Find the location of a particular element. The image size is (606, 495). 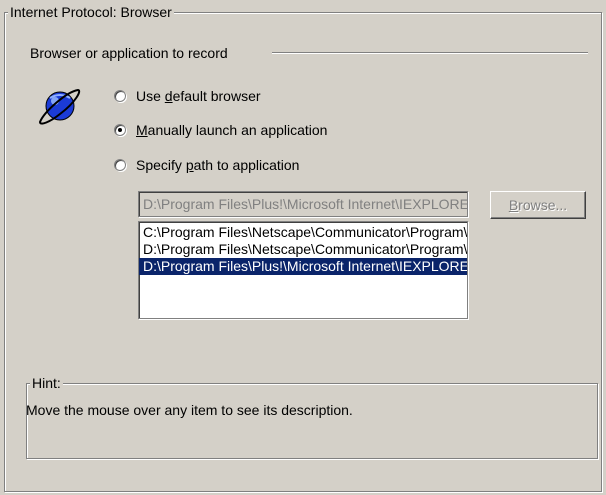

internet-explorer-globe-icon is located at coordinates (59, 106).